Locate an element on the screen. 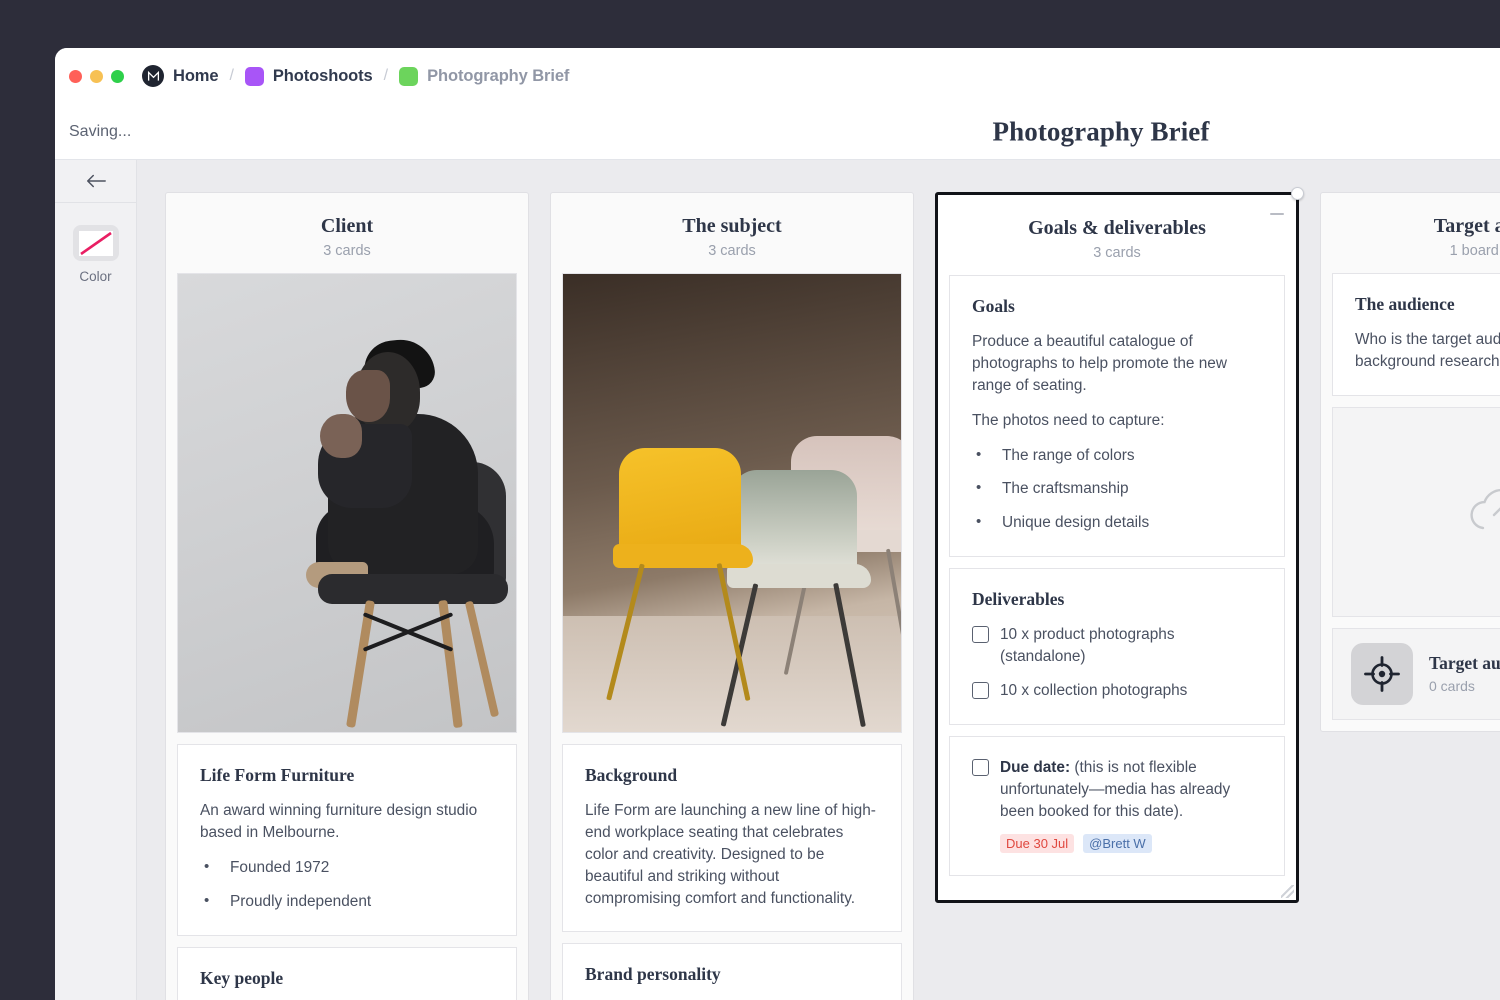 The image size is (1500, 1000). minimize-window-button is located at coordinates (96, 76).